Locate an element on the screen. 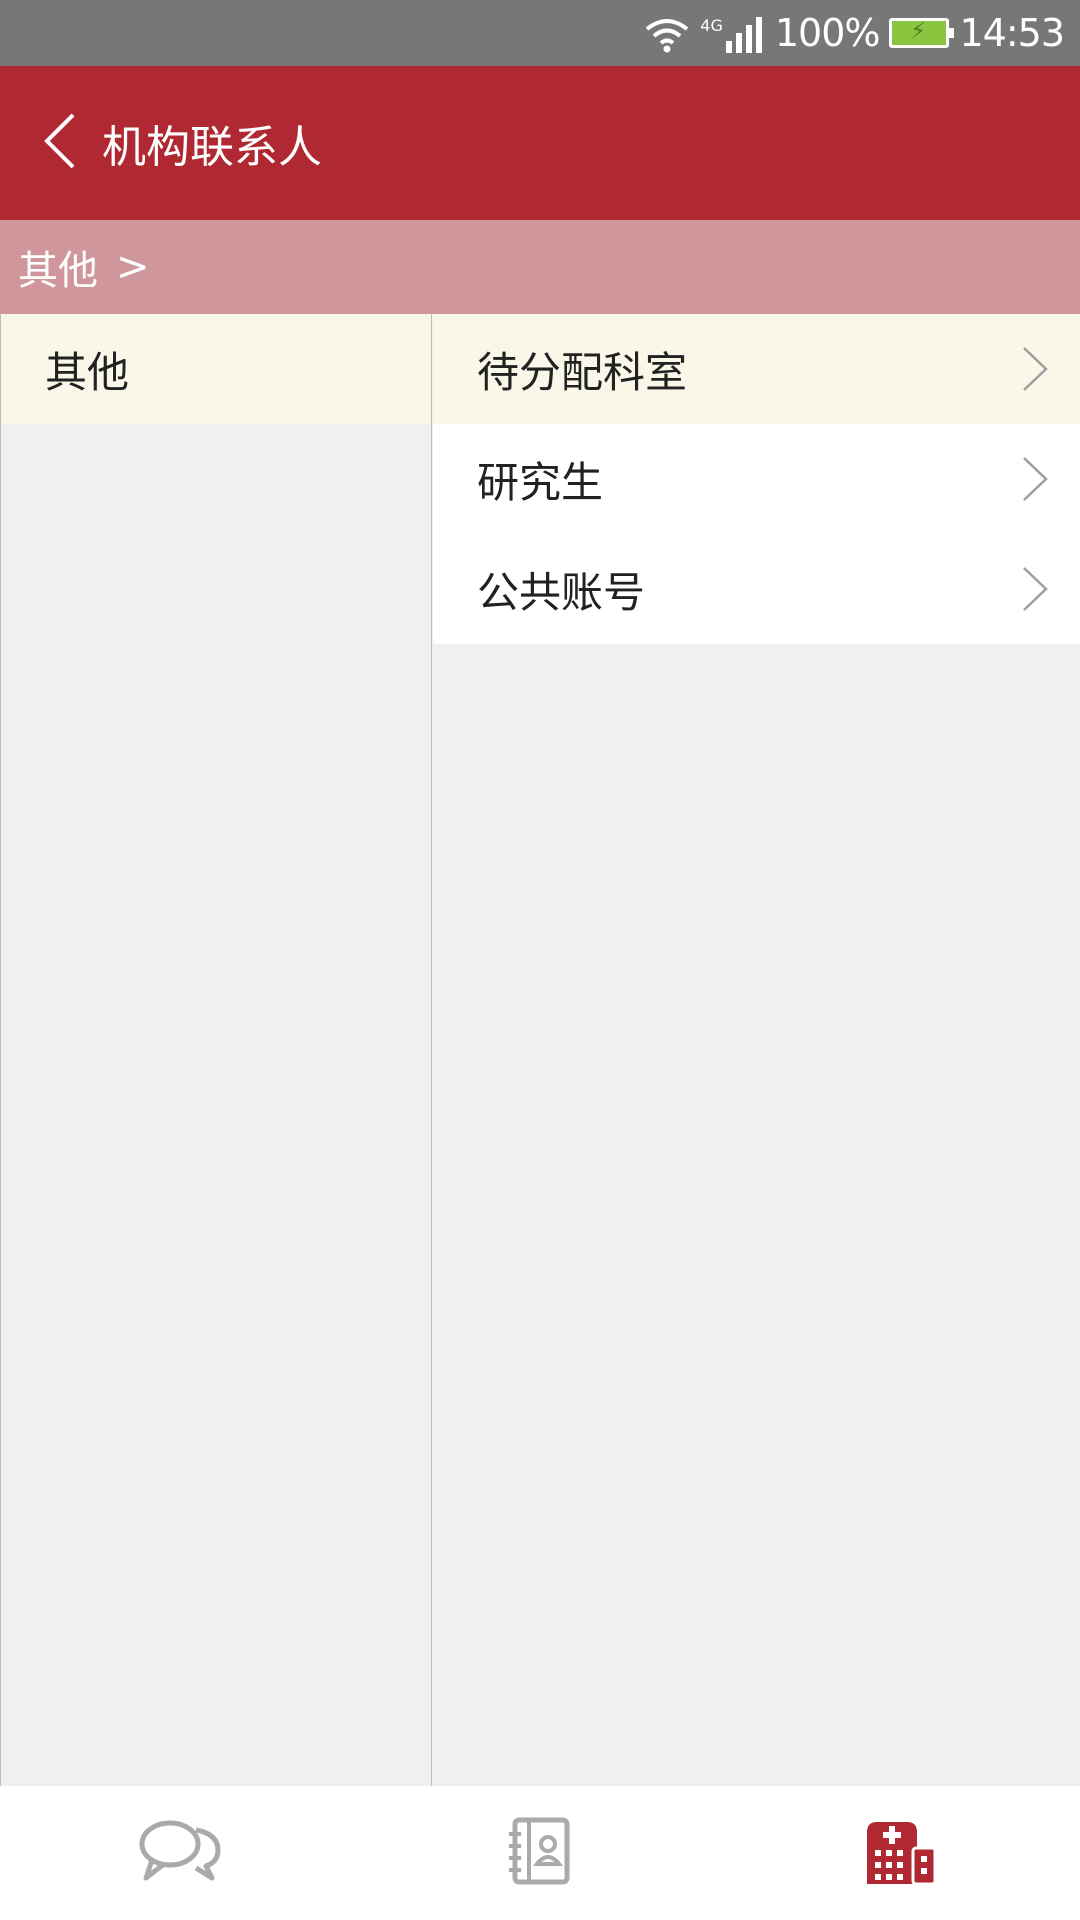  list-item-label: 待分配科室 is located at coordinates (582, 372).